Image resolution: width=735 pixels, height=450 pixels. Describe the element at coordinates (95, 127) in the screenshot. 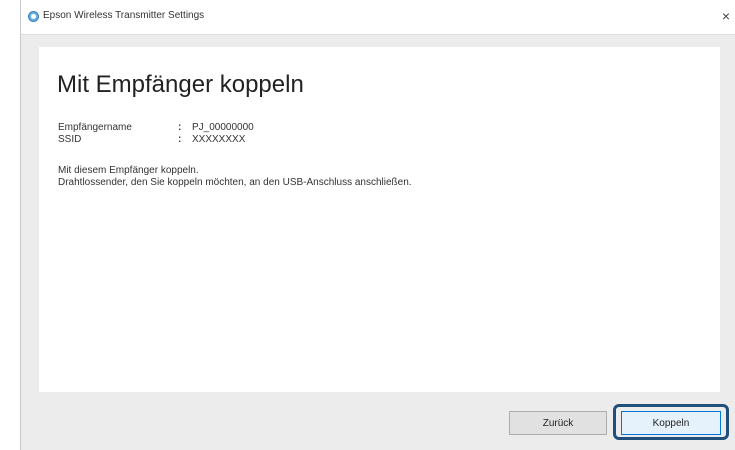

I see `receiver-name-label: Empfängername` at that location.